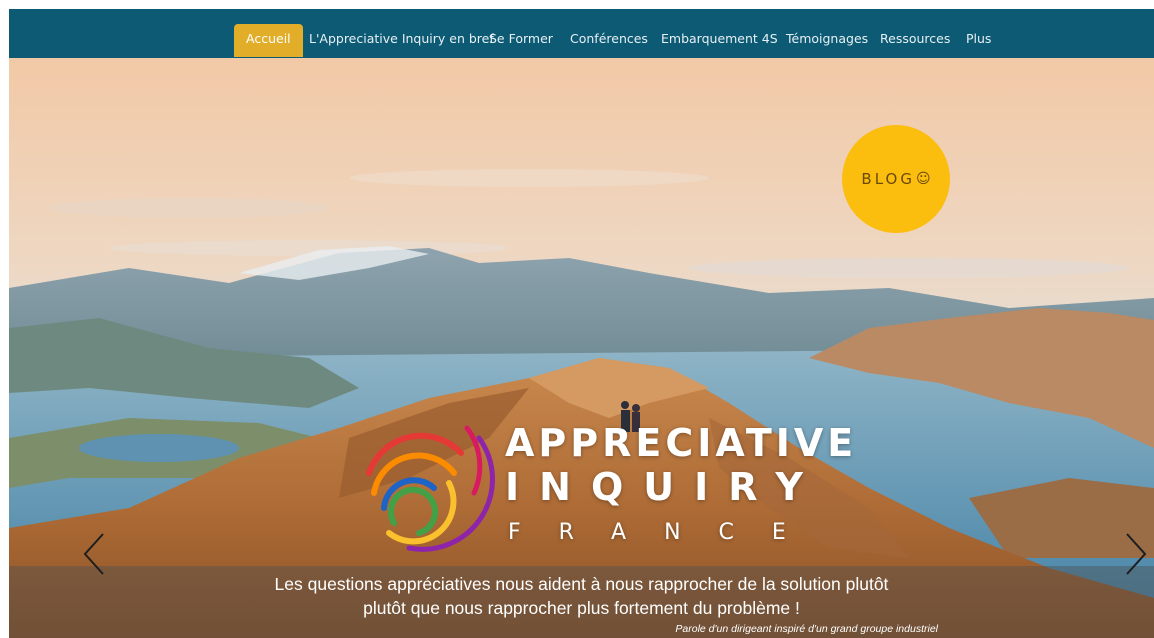  I want to click on smiley-icon: ☺, so click(923, 179).